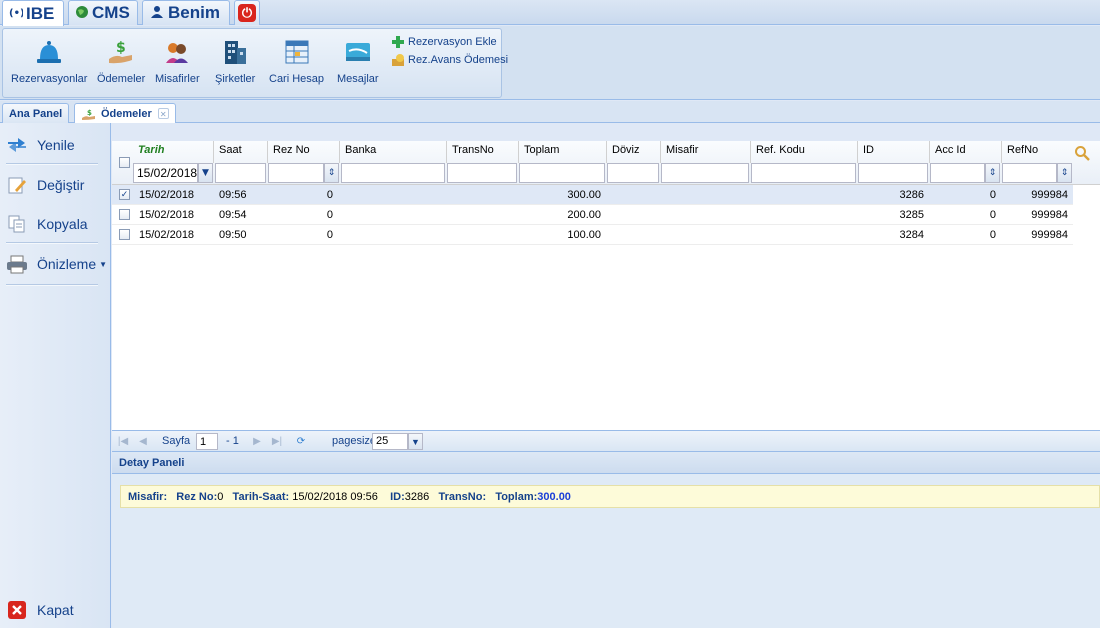 Image resolution: width=1100 pixels, height=628 pixels. I want to click on column-header-banka: Banka, so click(392, 152).